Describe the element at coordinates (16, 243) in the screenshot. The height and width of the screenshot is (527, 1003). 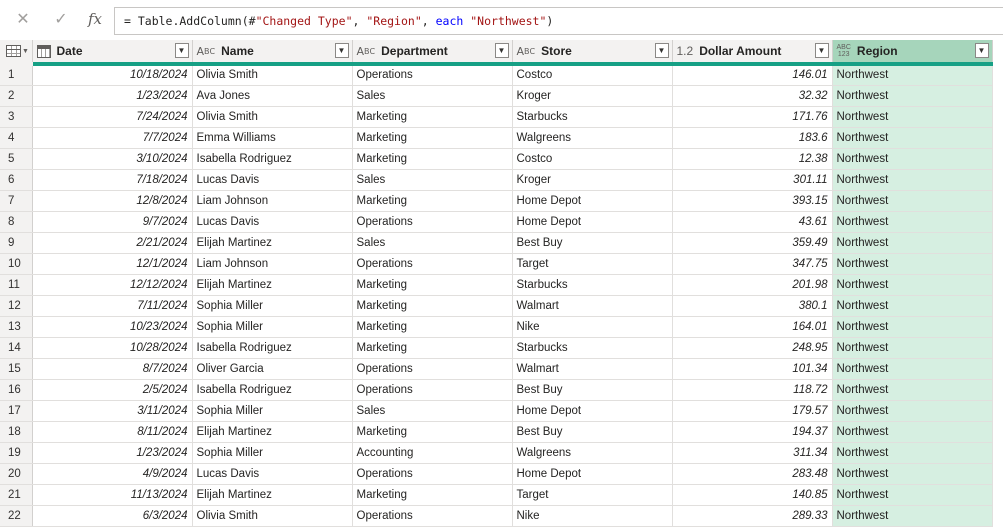
I see `row-number: 9` at that location.